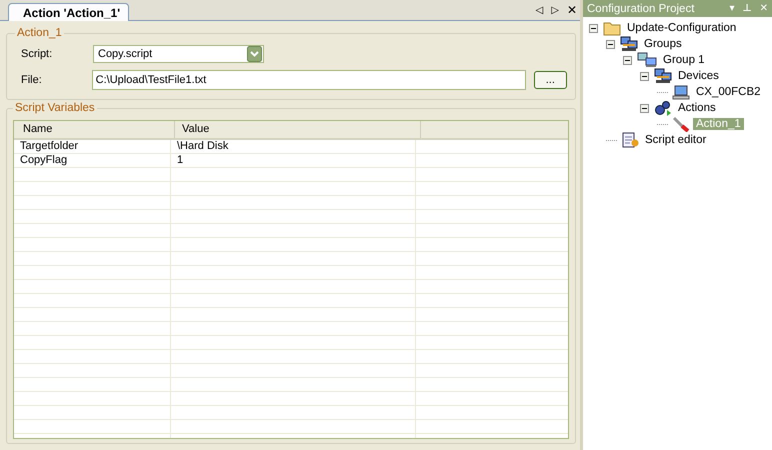 Image resolution: width=772 pixels, height=450 pixels. What do you see at coordinates (641, 8) in the screenshot?
I see `panel-title: Configuration Project` at bounding box center [641, 8].